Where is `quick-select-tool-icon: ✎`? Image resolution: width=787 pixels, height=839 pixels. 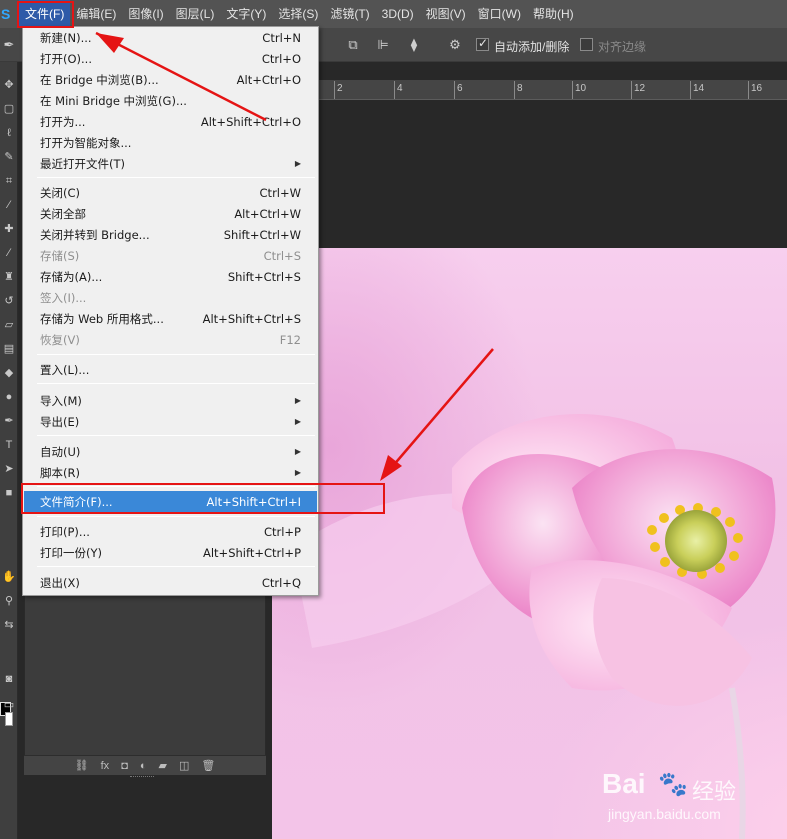 quick-select-tool-icon: ✎ is located at coordinates (9, 157).